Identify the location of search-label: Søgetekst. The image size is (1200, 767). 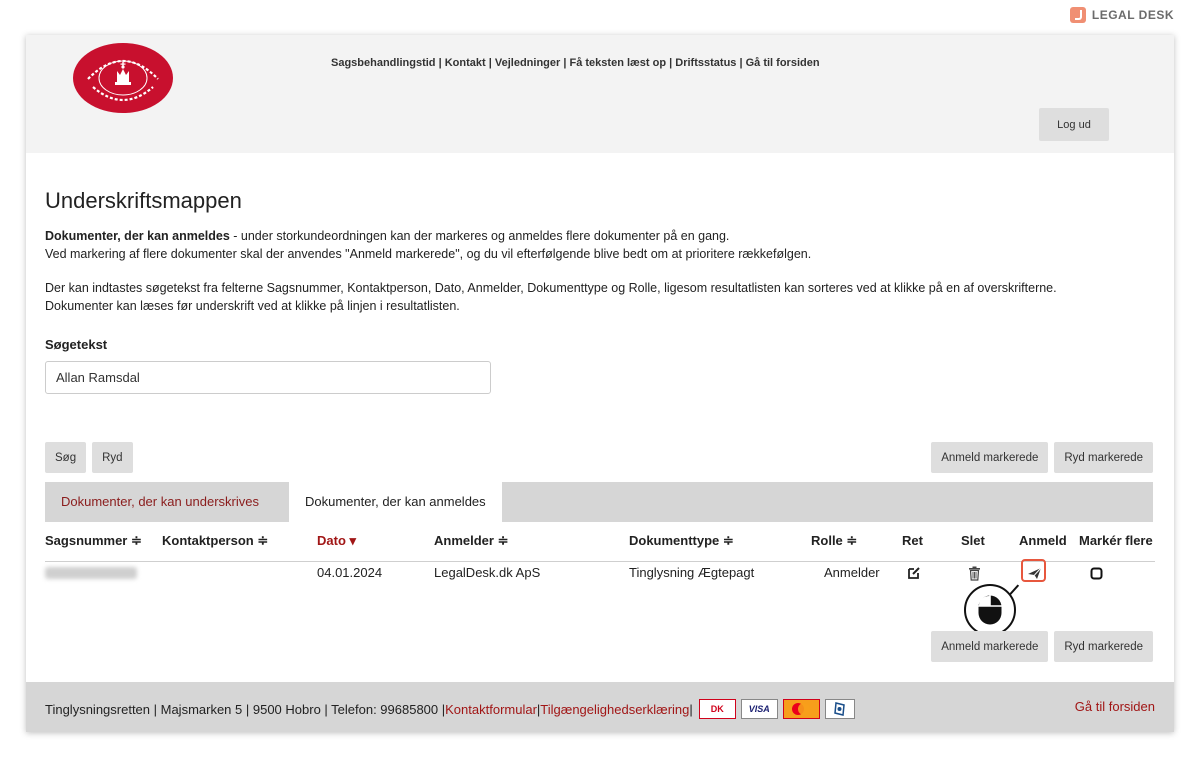
(76, 344).